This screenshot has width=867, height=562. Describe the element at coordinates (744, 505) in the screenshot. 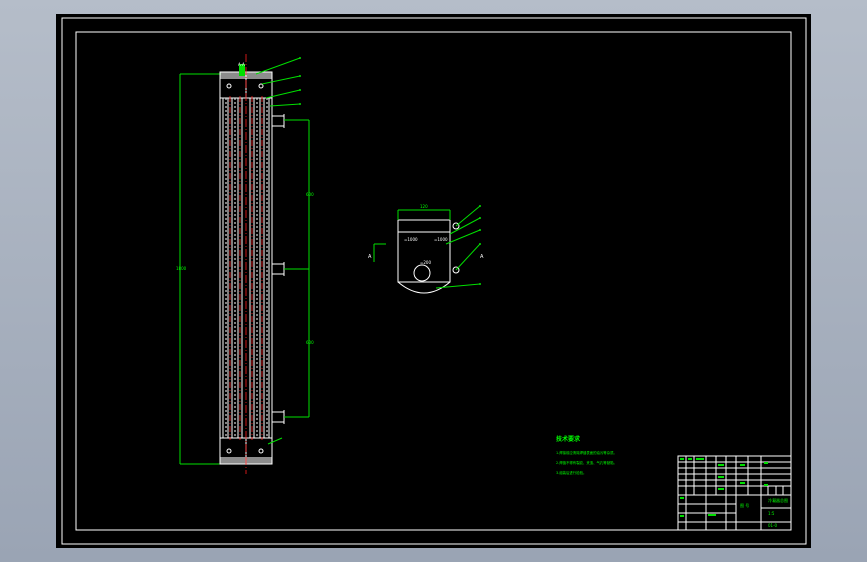

I see `material-label: 图 号` at that location.